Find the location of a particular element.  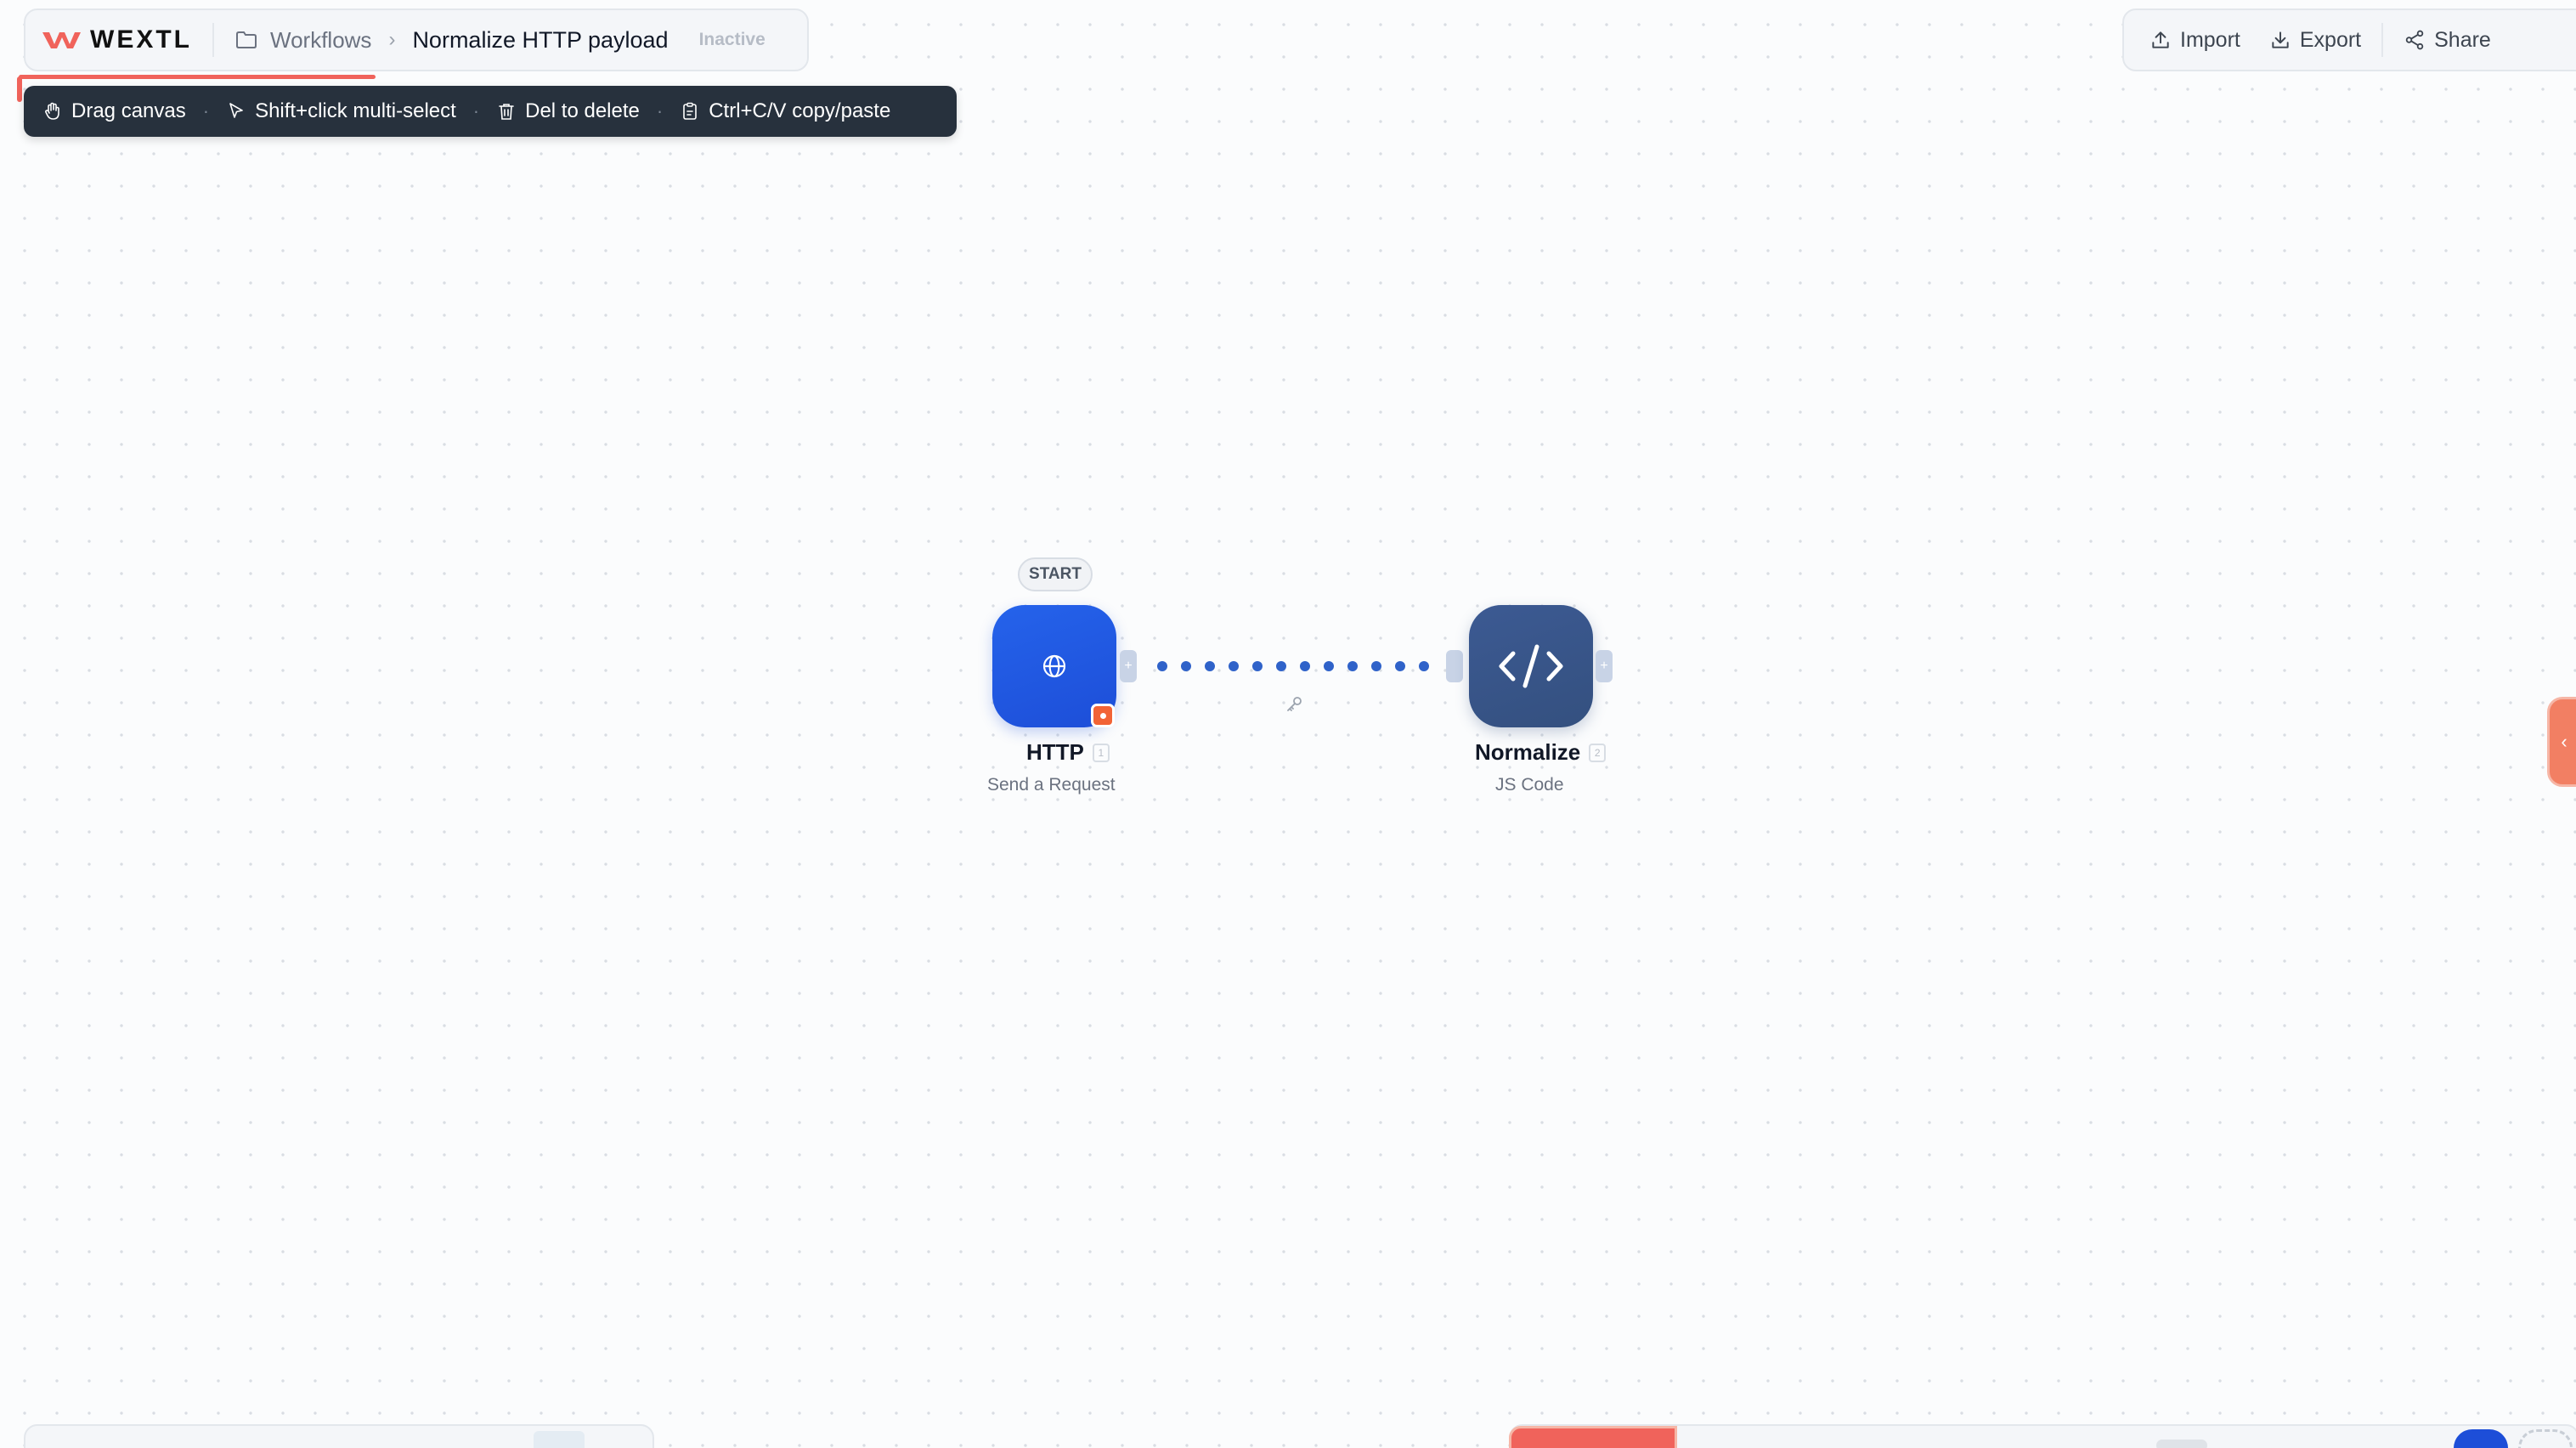

key-icon is located at coordinates (1294, 704).